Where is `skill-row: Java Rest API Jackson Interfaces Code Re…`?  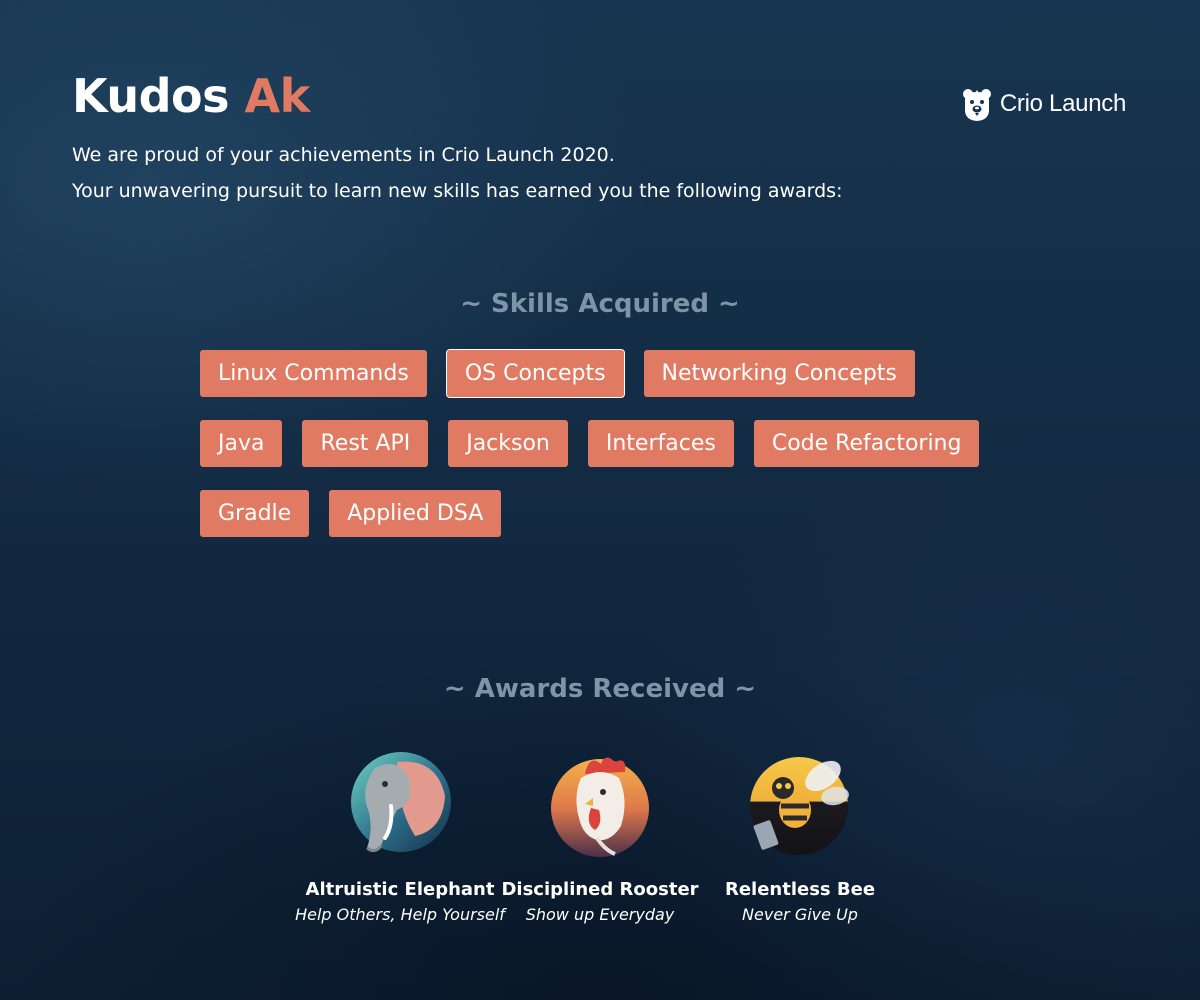
skill-row: Java Rest API Jackson Interfaces Code Re… is located at coordinates (610, 443).